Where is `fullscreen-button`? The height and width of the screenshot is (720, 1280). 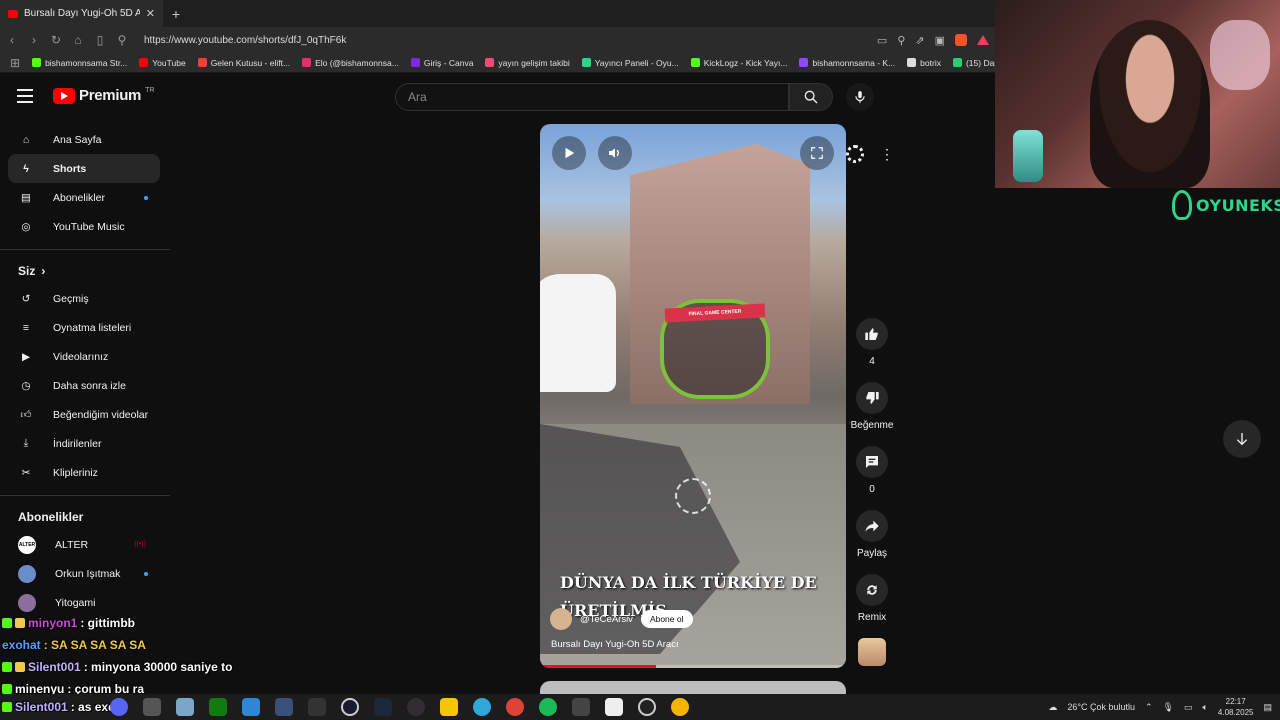 fullscreen-button is located at coordinates (817, 153).